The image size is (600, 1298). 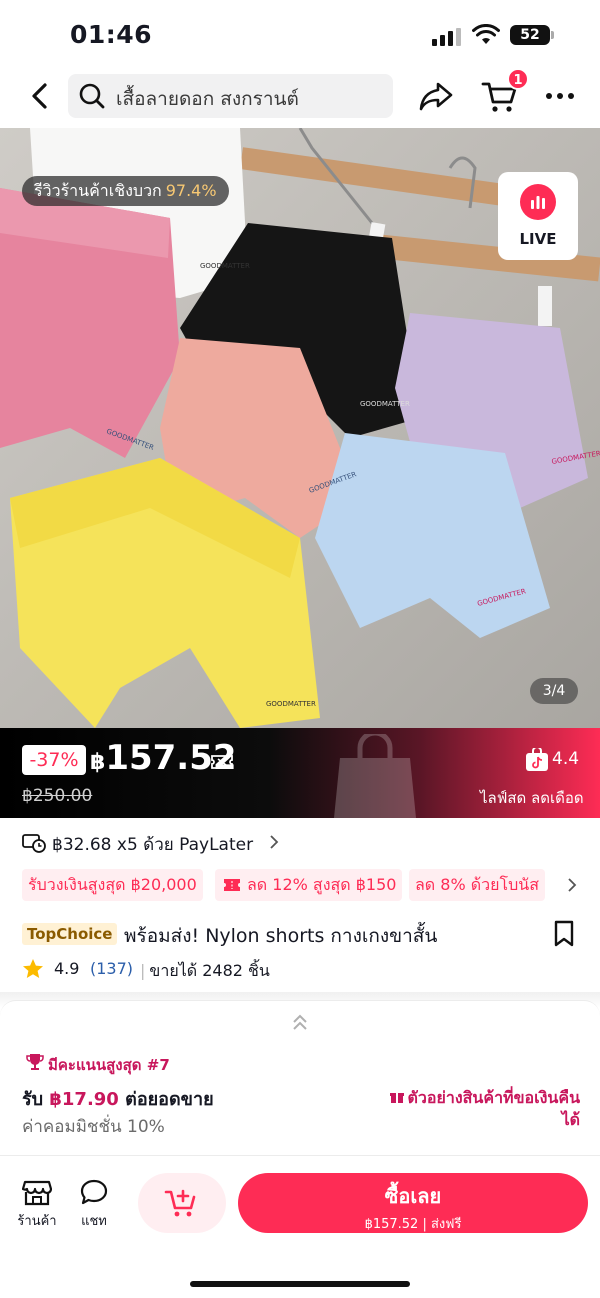 I want to click on back-icon, so click(x=40, y=96).